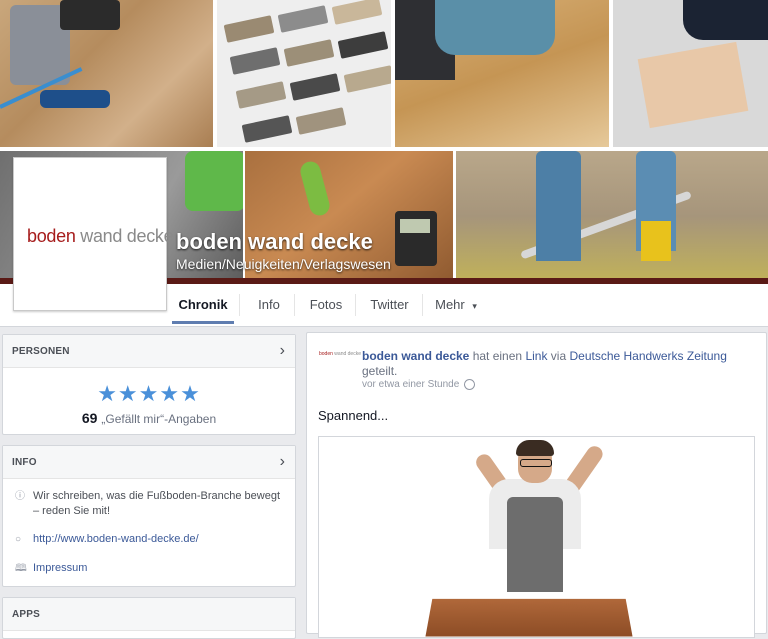  Describe the element at coordinates (26, 614) in the screenshot. I see `apps-heading: APPS` at that location.